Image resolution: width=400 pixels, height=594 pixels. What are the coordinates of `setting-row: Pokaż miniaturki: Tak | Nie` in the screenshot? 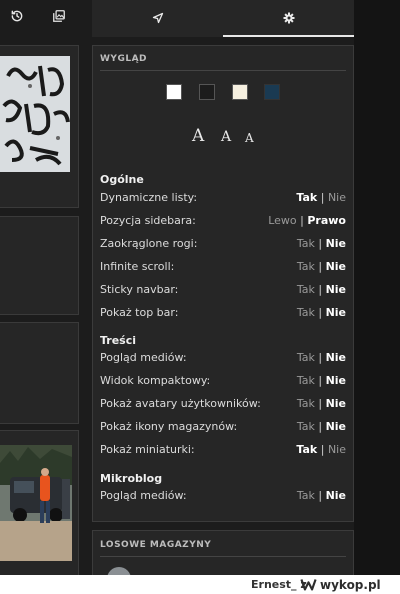 It's located at (223, 451).